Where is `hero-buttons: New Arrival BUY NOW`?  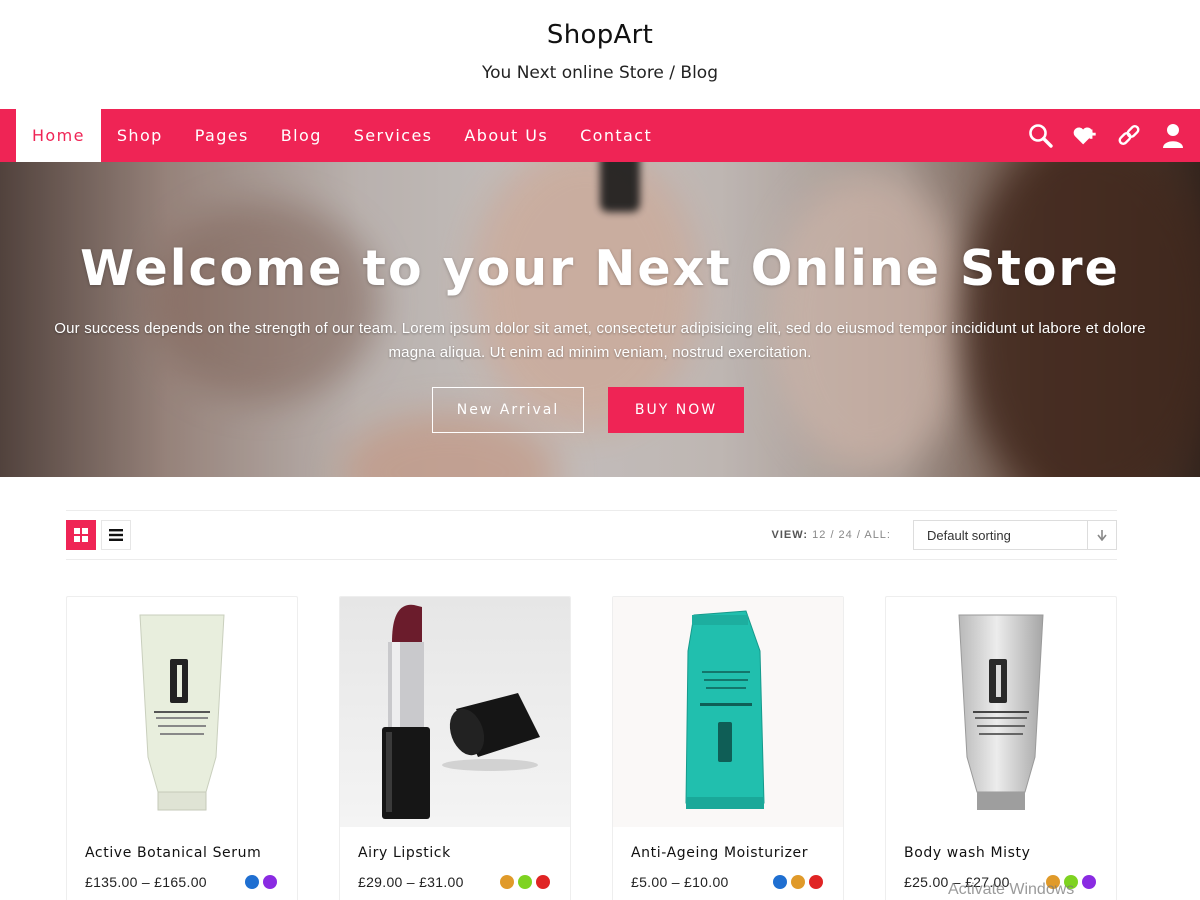 hero-buttons: New Arrival BUY NOW is located at coordinates (600, 410).